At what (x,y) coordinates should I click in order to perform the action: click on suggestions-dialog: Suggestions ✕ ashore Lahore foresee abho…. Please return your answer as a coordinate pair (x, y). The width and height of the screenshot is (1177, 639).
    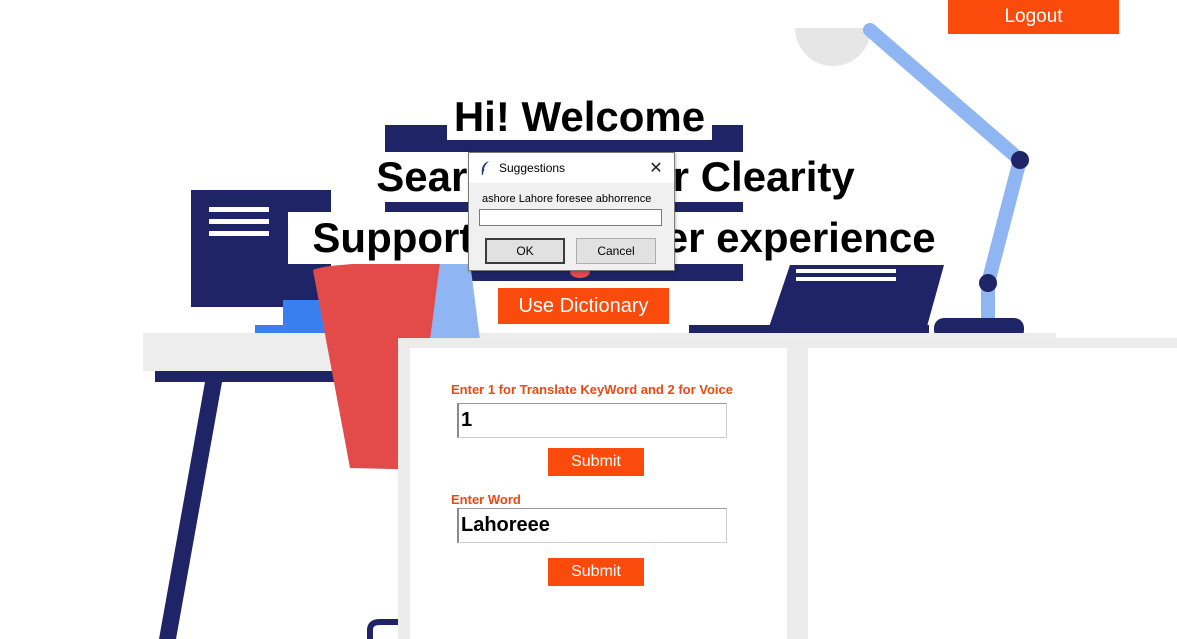
    Looking at the image, I should click on (571, 211).